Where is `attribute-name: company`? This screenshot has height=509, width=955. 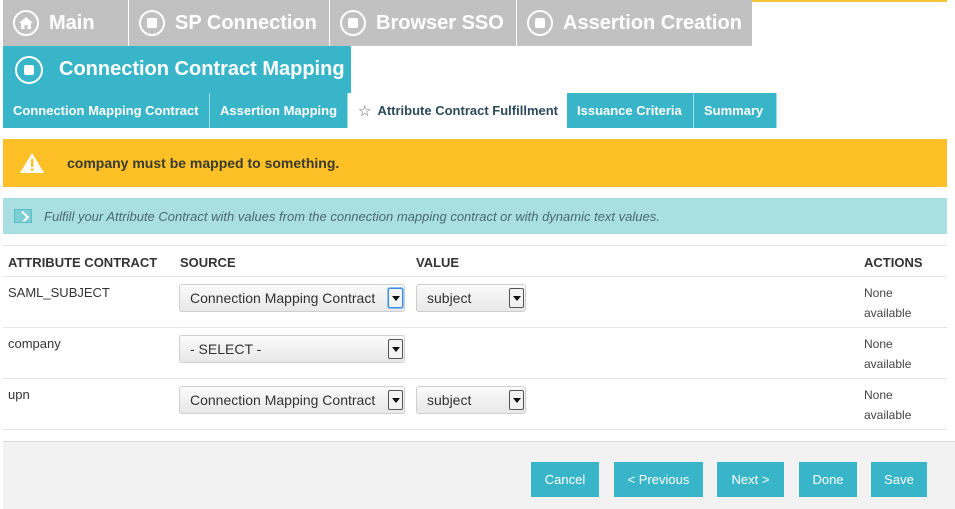
attribute-name: company is located at coordinates (34, 343).